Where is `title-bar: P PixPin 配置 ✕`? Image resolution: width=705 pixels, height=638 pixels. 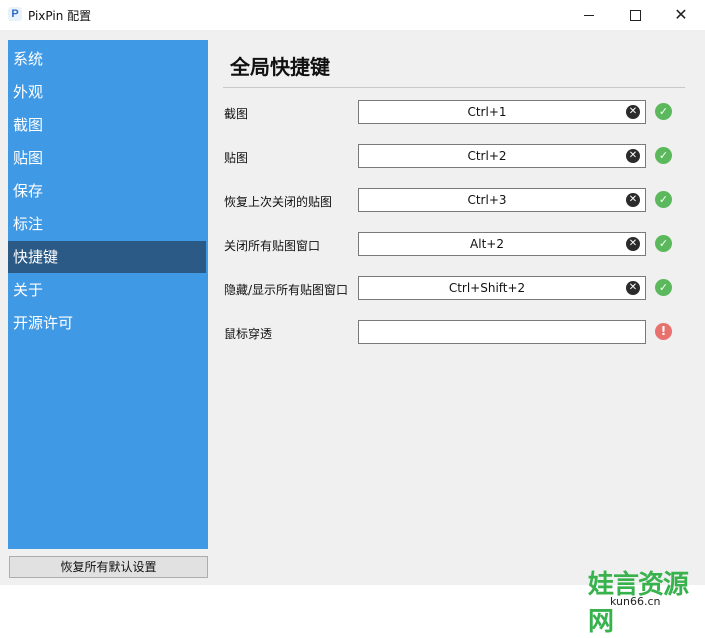
title-bar: P PixPin 配置 ✕ is located at coordinates (352, 15).